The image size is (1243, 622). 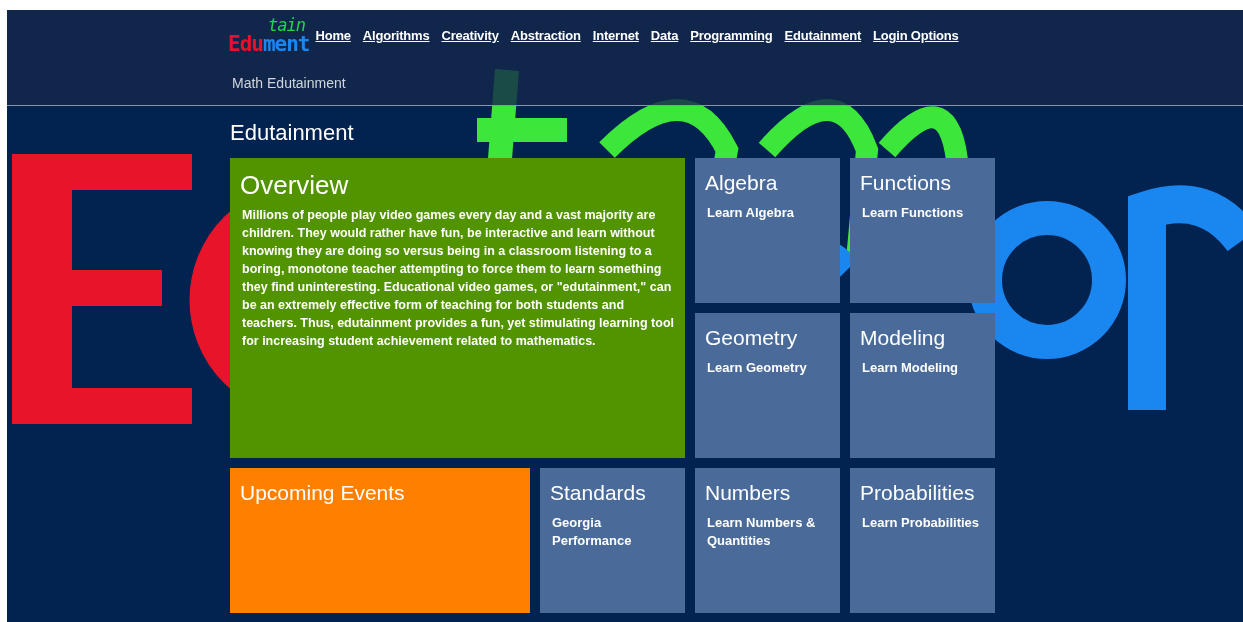 What do you see at coordinates (598, 493) in the screenshot?
I see `tile-title: Standards` at bounding box center [598, 493].